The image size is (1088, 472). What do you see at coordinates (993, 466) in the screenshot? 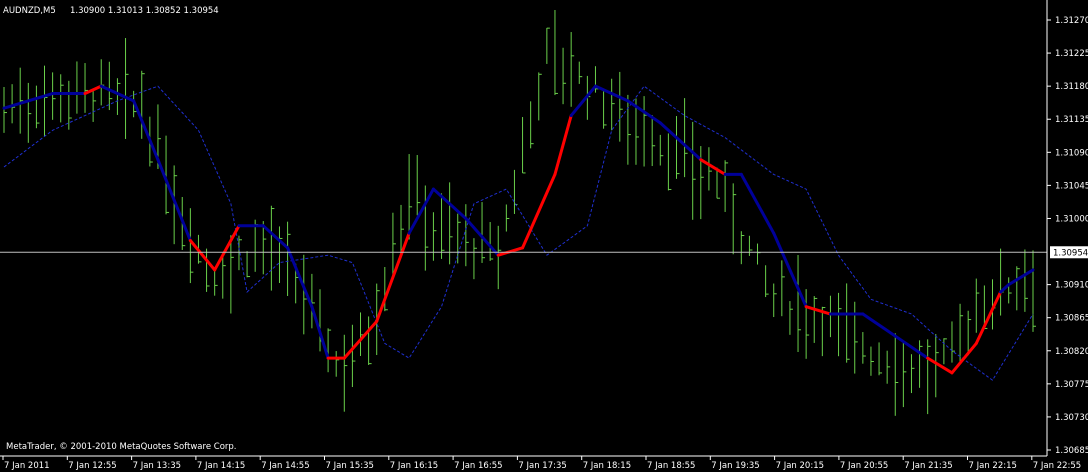
I see `time-tick-label: 7 Jan 22:15` at bounding box center [993, 466].